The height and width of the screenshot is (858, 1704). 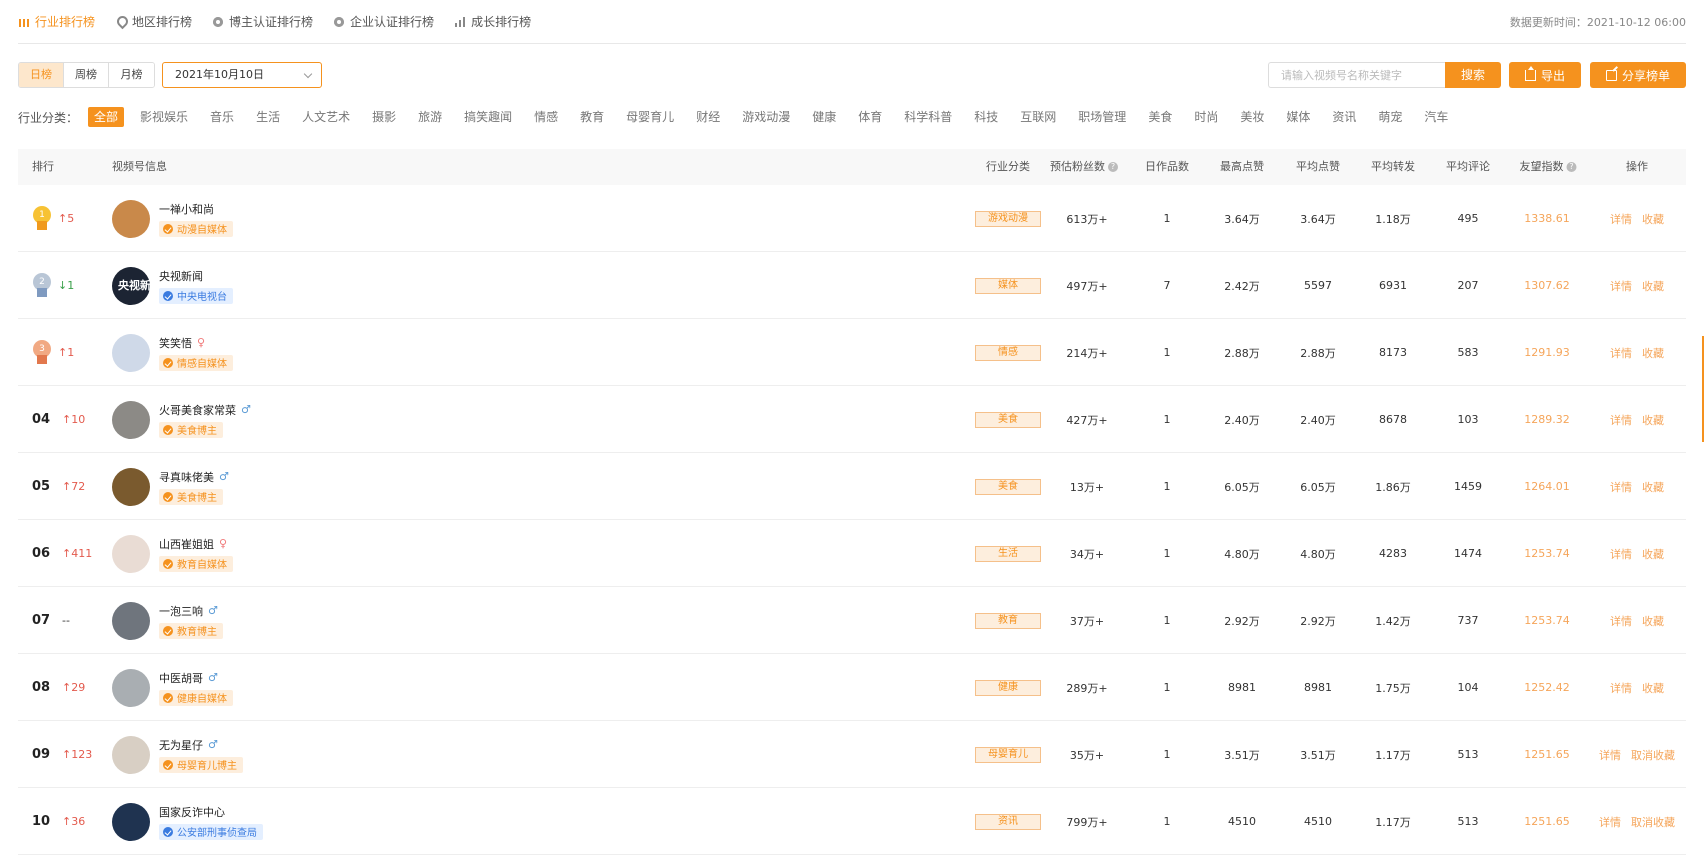 What do you see at coordinates (1611, 75) in the screenshot?
I see `share-icon` at bounding box center [1611, 75].